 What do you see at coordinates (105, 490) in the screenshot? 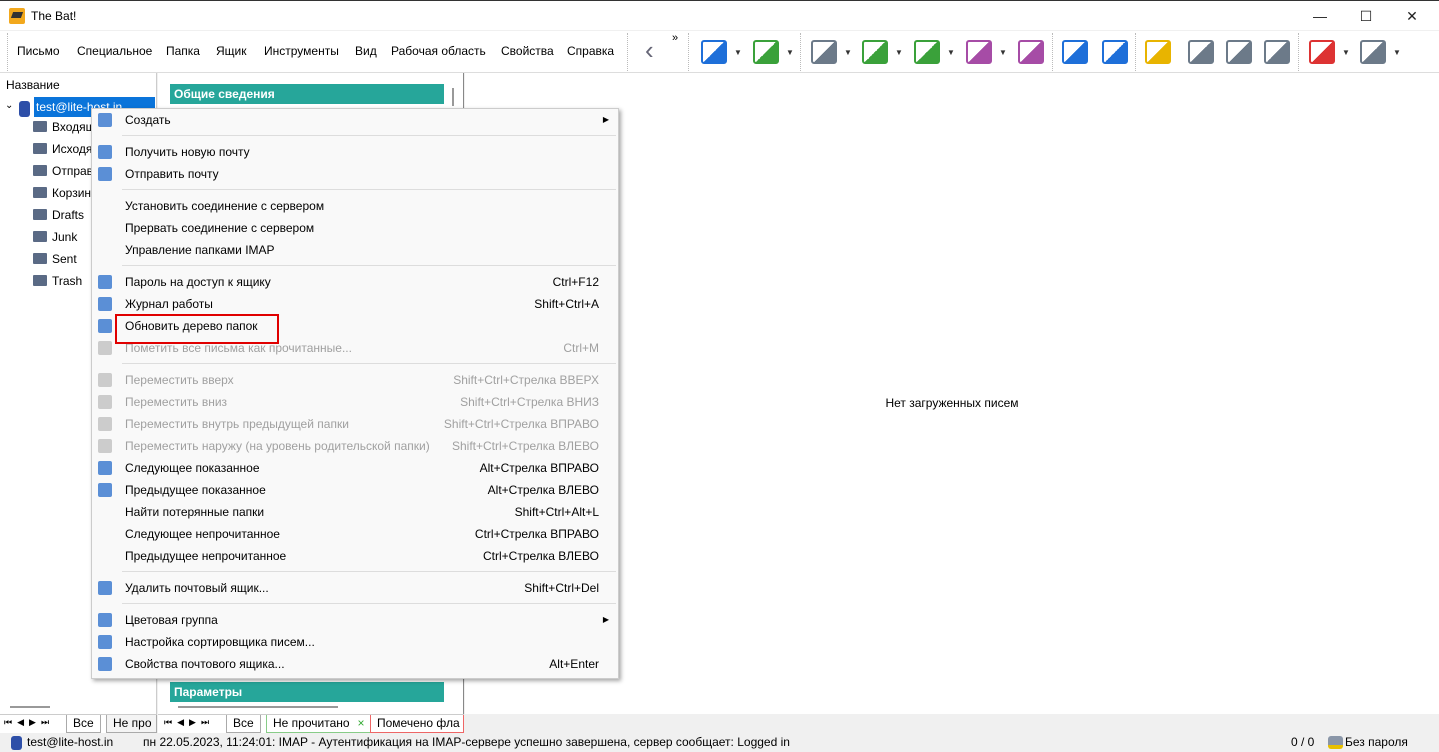
I see `prev-icon` at bounding box center [105, 490].